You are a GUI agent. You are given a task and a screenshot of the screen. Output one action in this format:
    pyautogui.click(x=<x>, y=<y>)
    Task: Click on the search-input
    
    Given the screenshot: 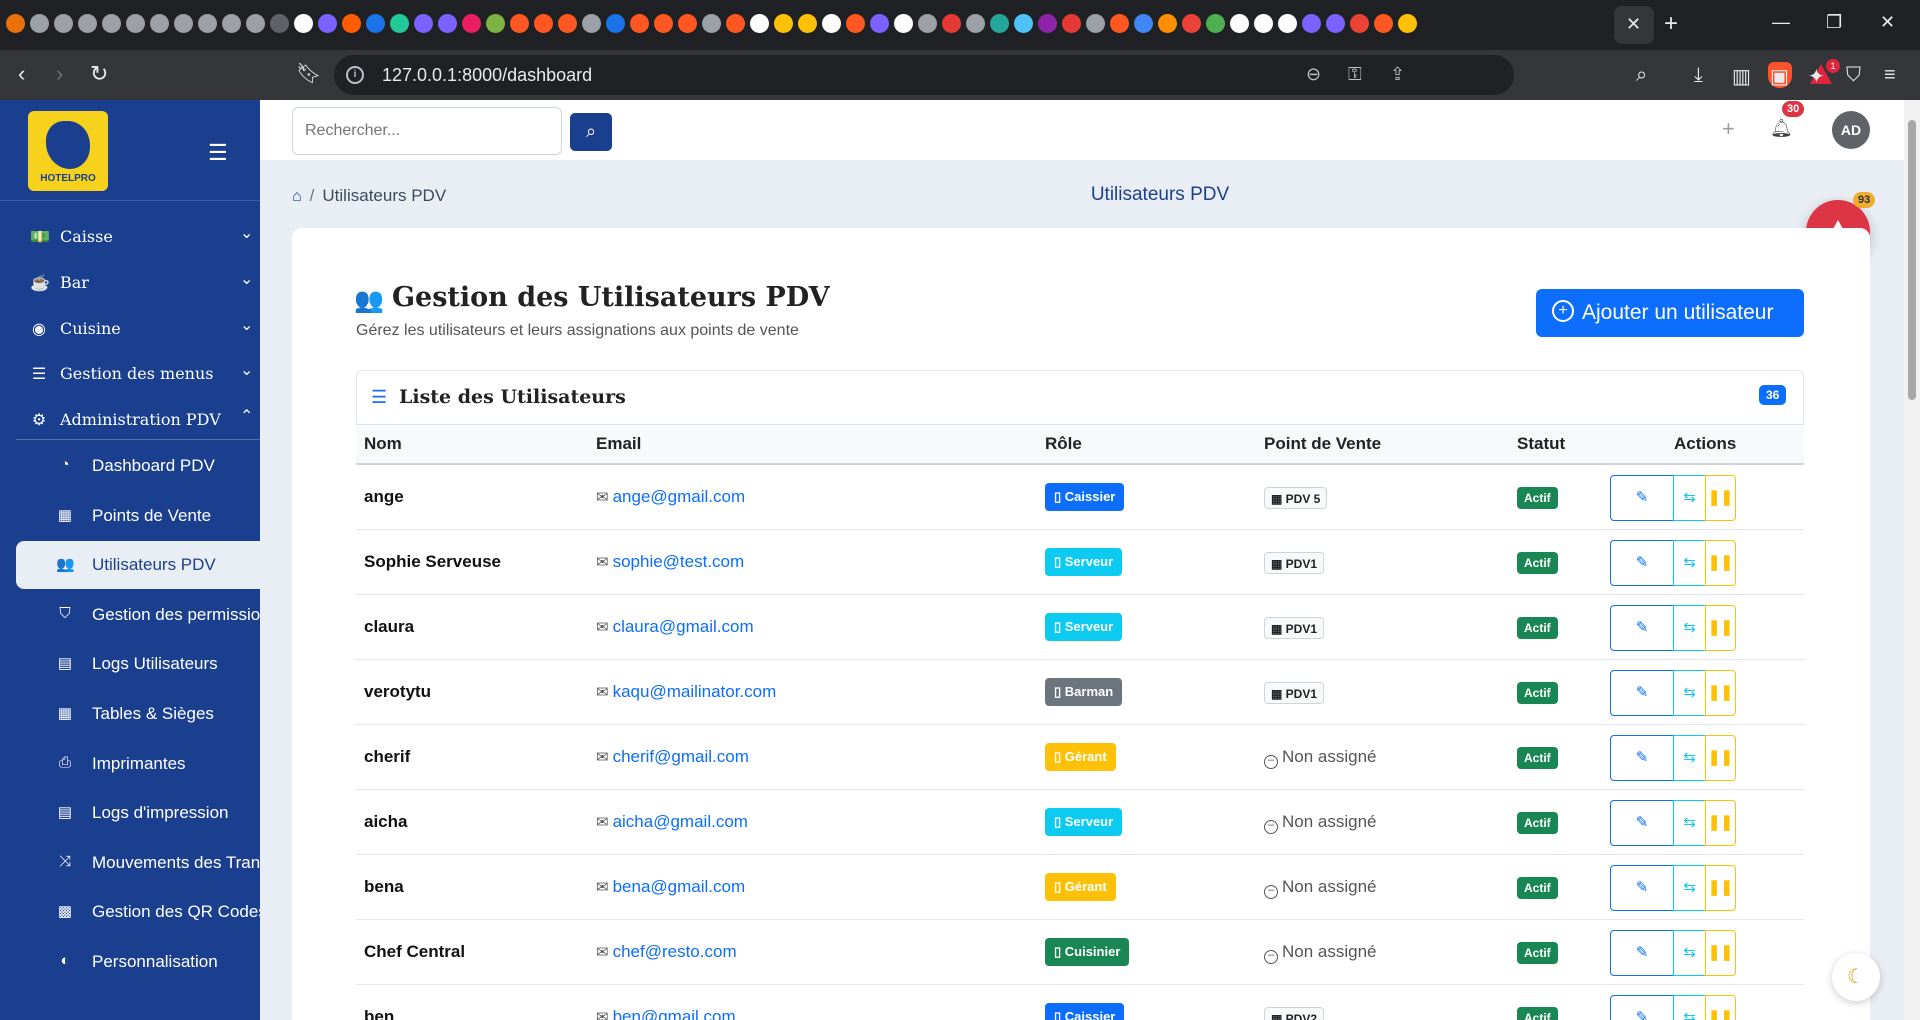 What is the action you would take?
    pyautogui.click(x=427, y=131)
    